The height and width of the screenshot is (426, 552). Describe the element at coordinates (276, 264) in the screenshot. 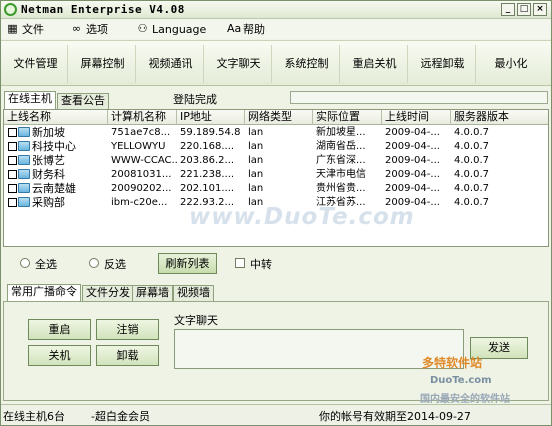

I see `selection-row: 全选 反选 刷新列表 中转` at that location.